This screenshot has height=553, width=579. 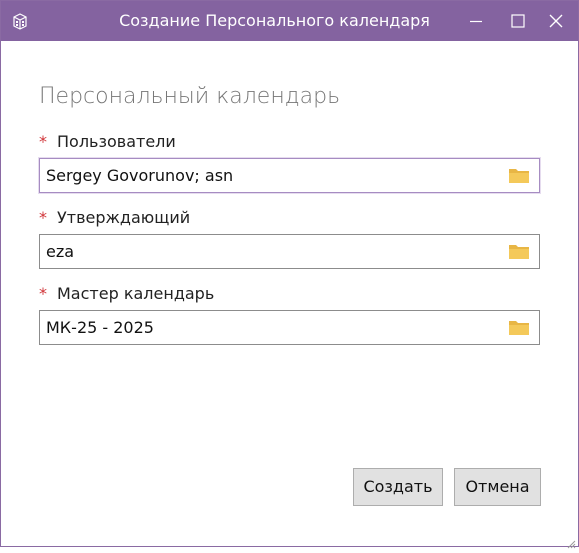 I want to click on users-input, so click(x=271, y=175).